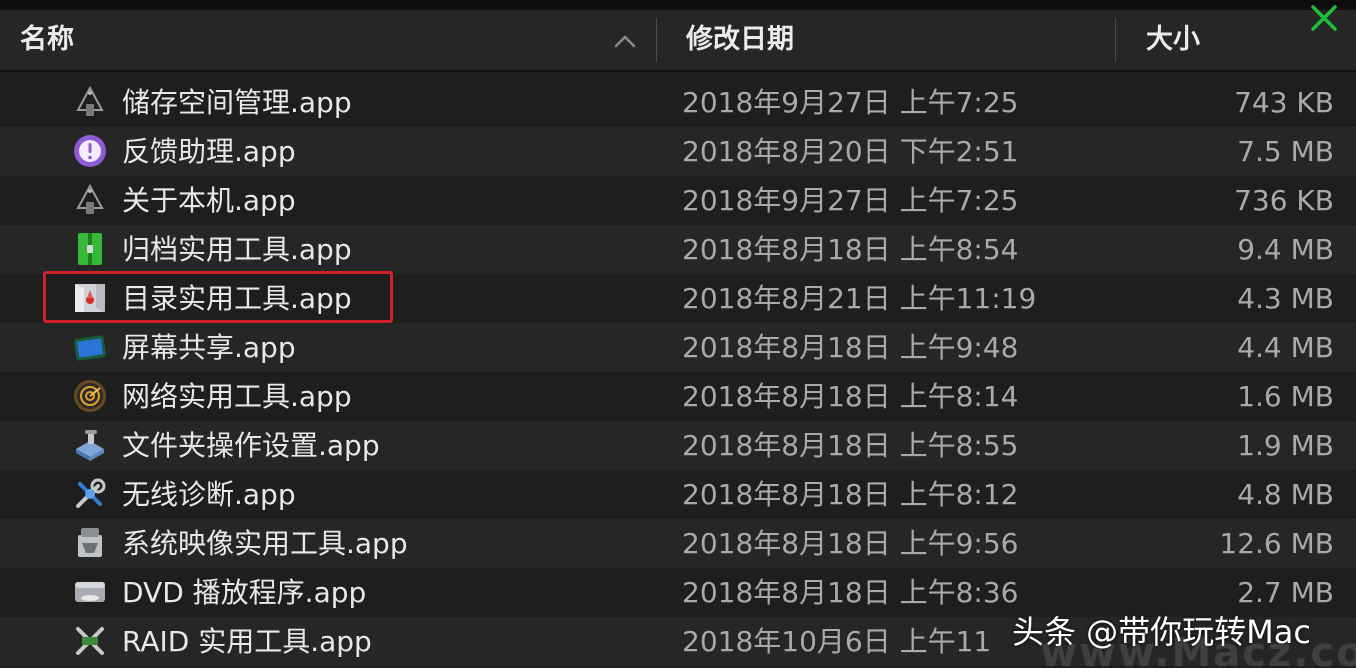  Describe the element at coordinates (90, 200) in the screenshot. I see `about-this-mac-icon` at that location.